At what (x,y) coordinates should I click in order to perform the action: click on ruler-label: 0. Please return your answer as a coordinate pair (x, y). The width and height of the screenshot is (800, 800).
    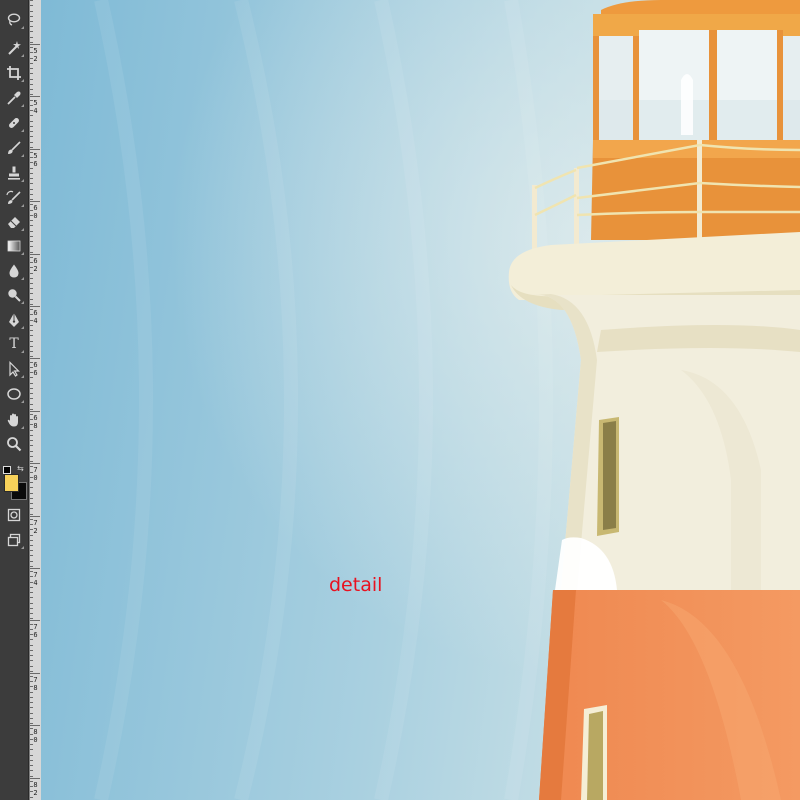
    Looking at the image, I should click on (35, 740).